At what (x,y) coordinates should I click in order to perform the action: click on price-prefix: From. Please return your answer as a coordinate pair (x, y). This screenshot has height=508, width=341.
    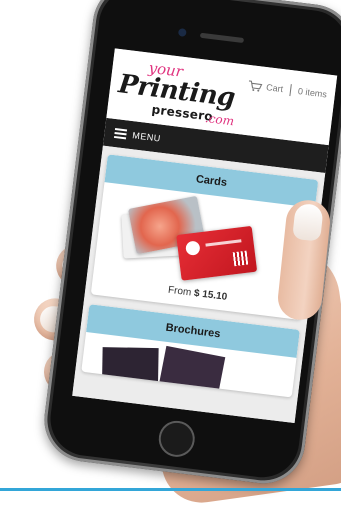
    Looking at the image, I should click on (179, 291).